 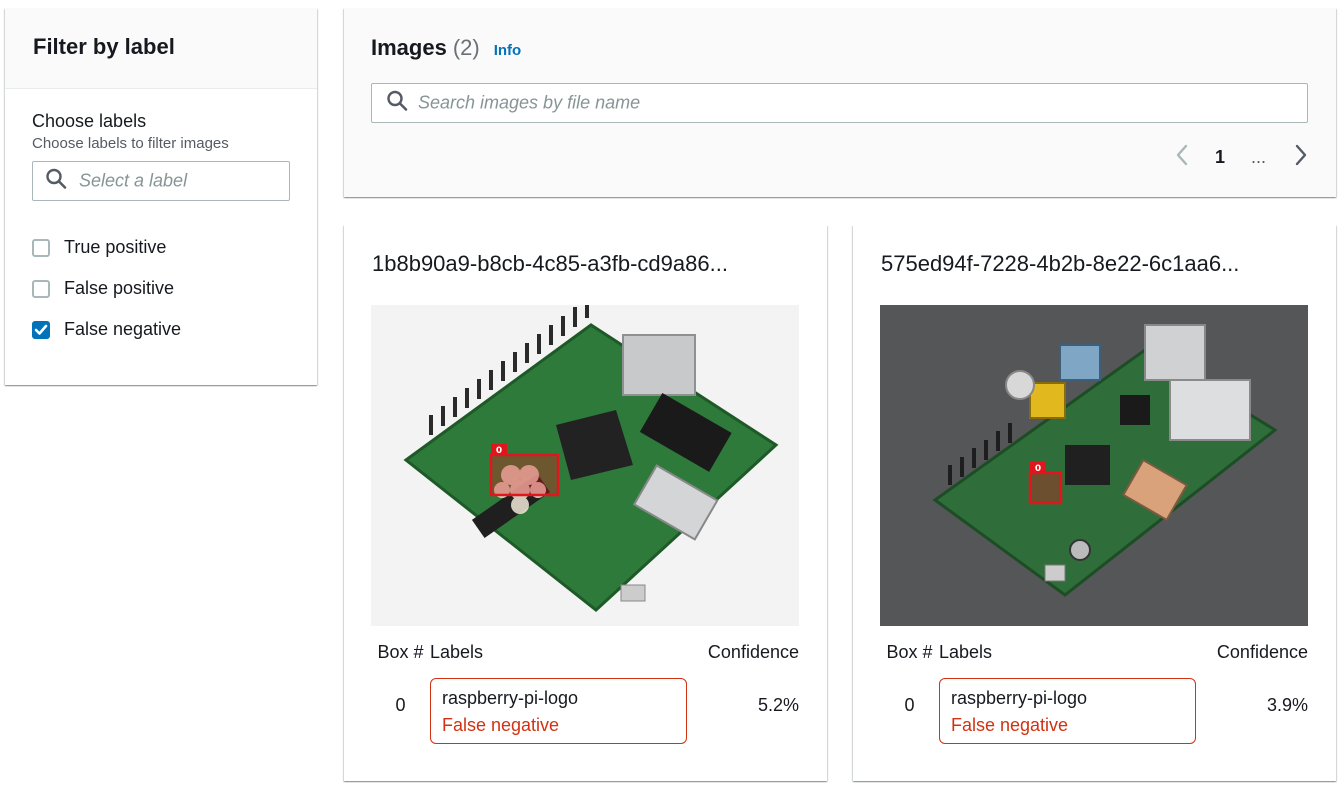 I want to click on table-row: 0 raspberry-pi-logo False negative 3.9%, so click(x=1094, y=705).